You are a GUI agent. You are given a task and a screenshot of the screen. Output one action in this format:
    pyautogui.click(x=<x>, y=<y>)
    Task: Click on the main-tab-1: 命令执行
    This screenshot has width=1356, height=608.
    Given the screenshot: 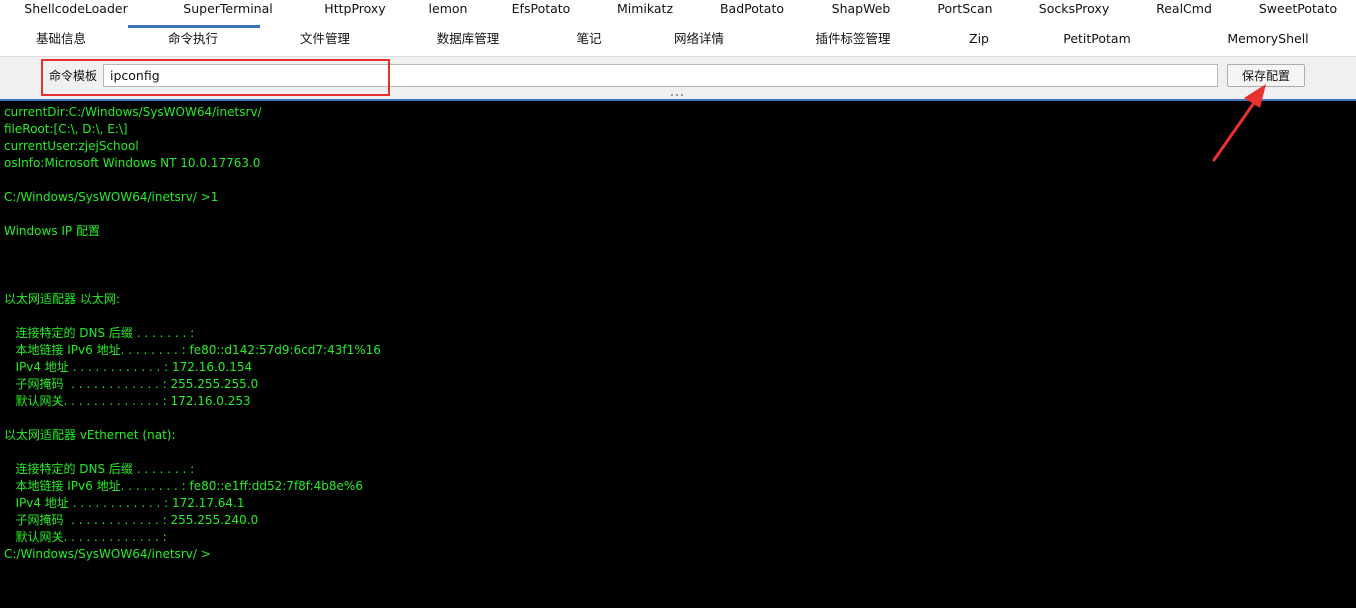 What is the action you would take?
    pyautogui.click(x=193, y=42)
    